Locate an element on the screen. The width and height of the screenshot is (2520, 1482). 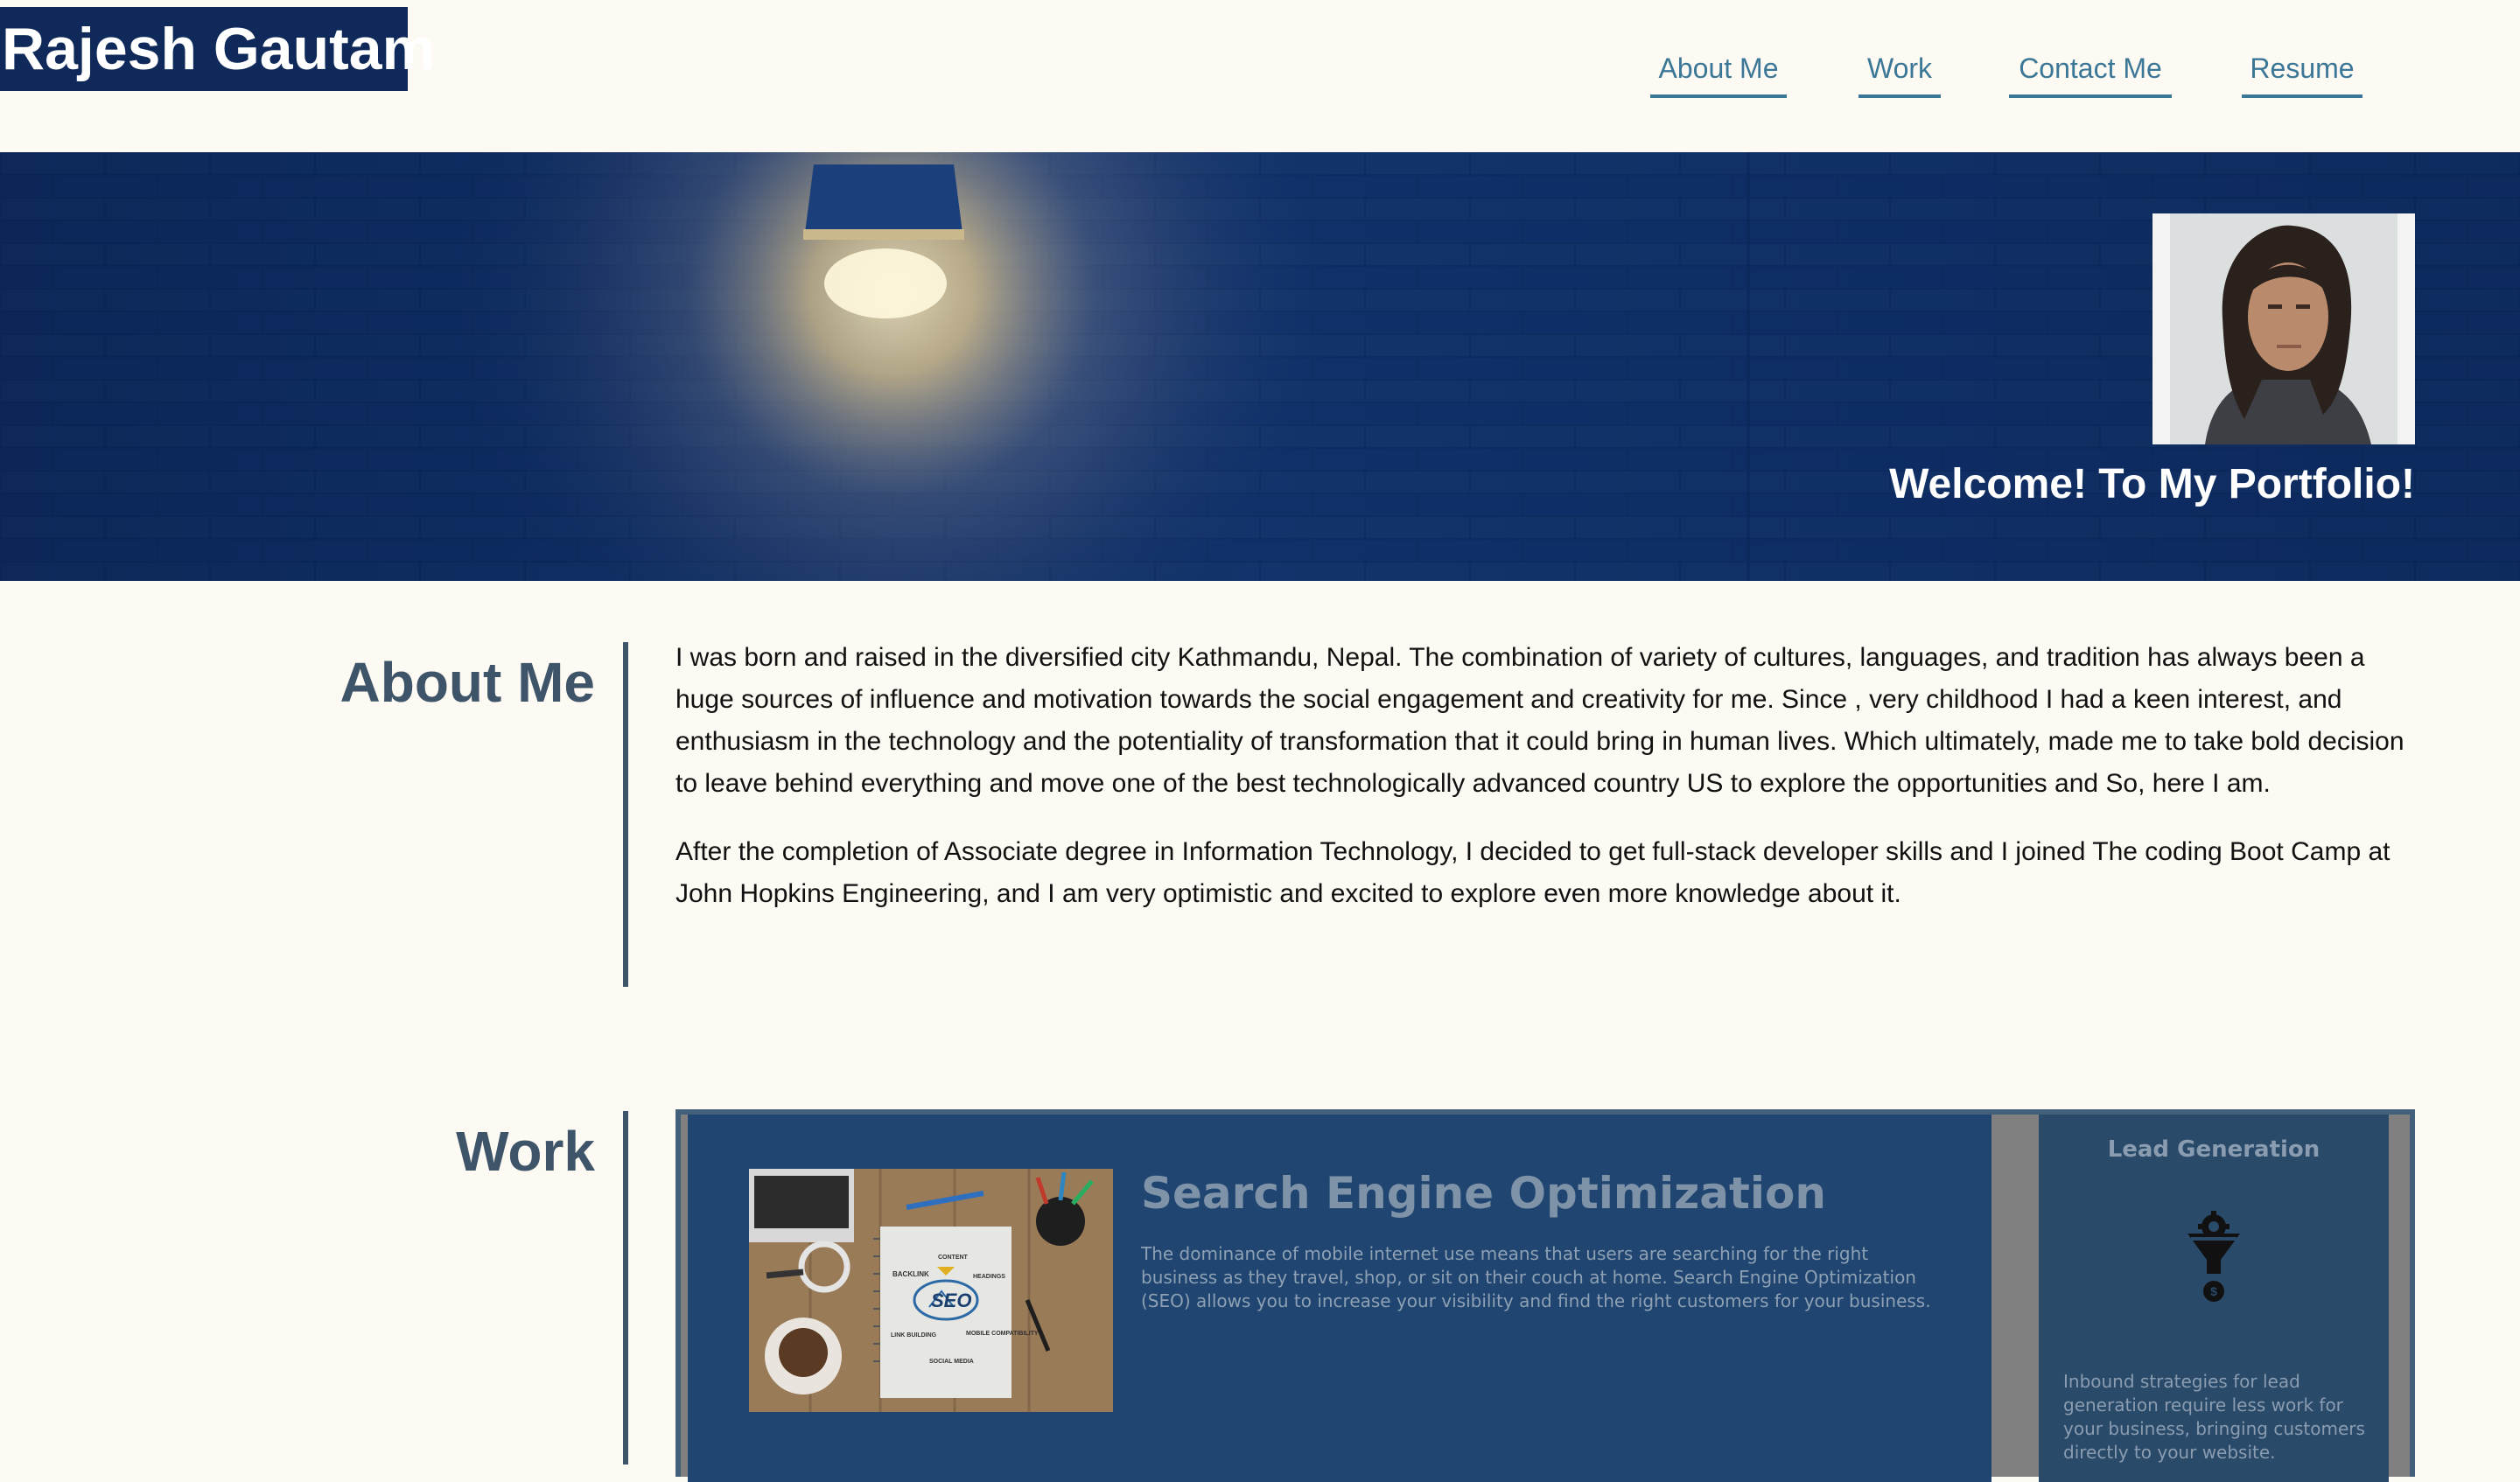
about-heading: About Me is located at coordinates (468, 682).